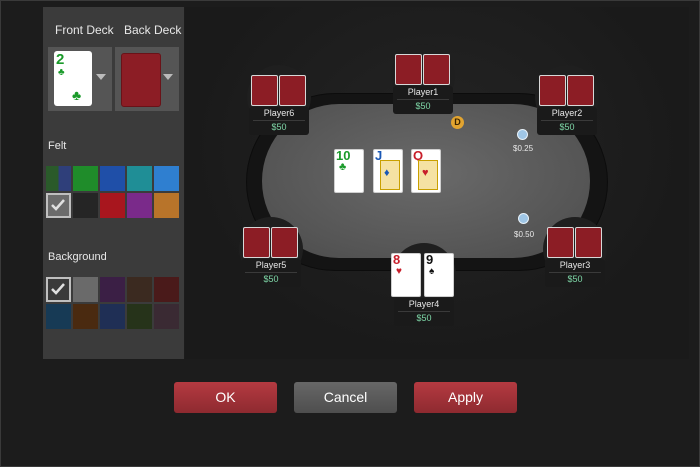 The height and width of the screenshot is (467, 700). I want to click on back-deck-select, so click(147, 79).